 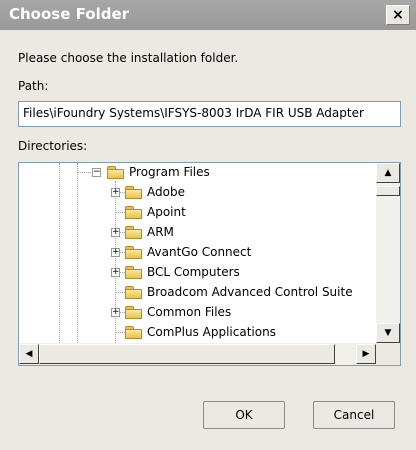 I want to click on horizontal-scrollbar: ◀ ▶, so click(x=197, y=354).